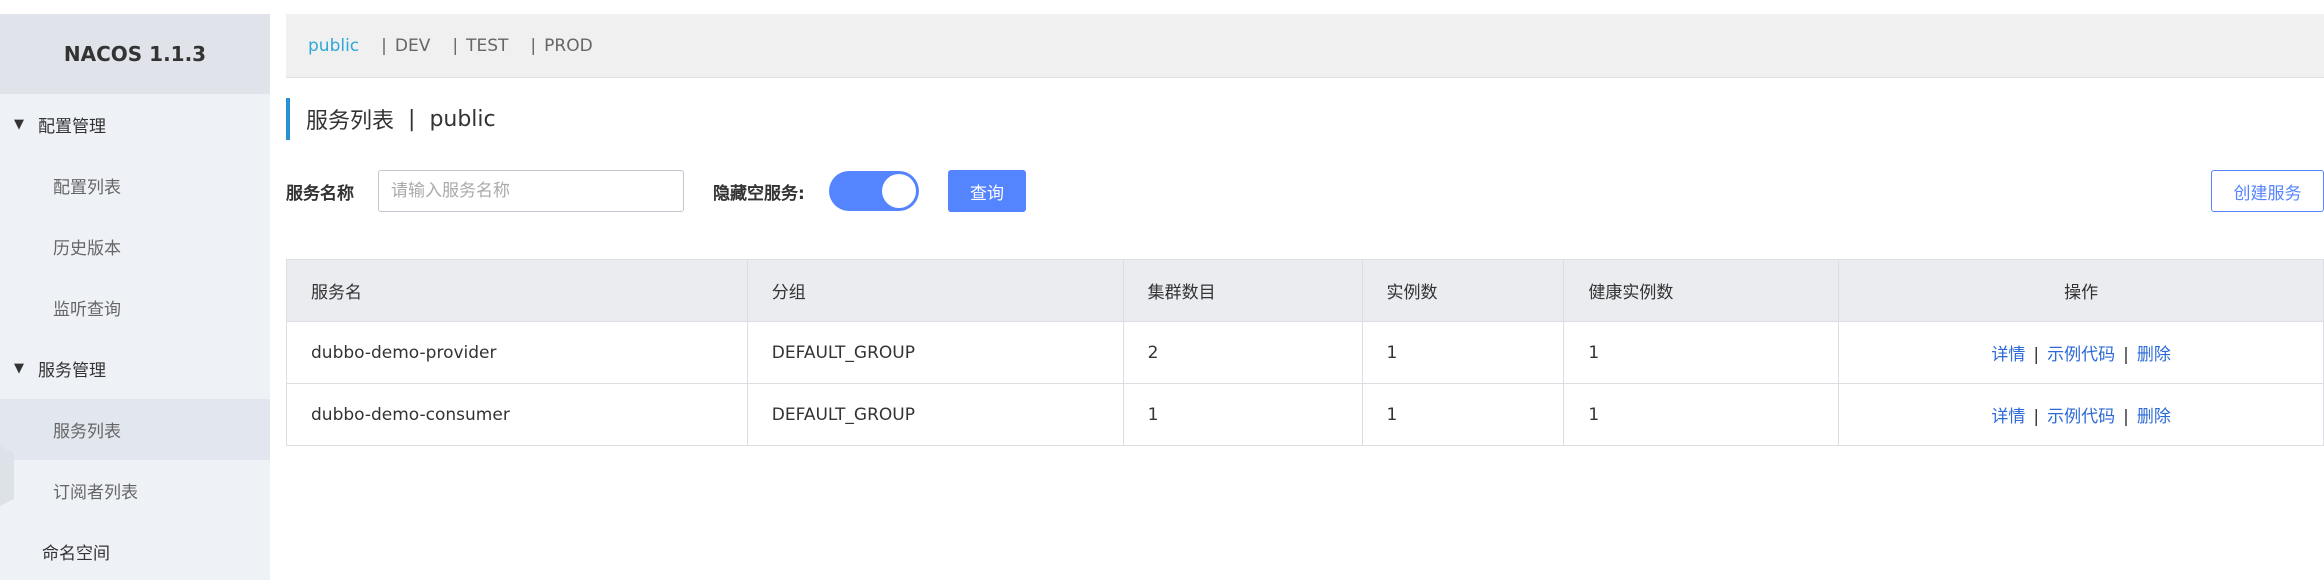 This screenshot has width=2324, height=582. Describe the element at coordinates (759, 193) in the screenshot. I see `hide-empty-label: 隐藏空服务:` at that location.